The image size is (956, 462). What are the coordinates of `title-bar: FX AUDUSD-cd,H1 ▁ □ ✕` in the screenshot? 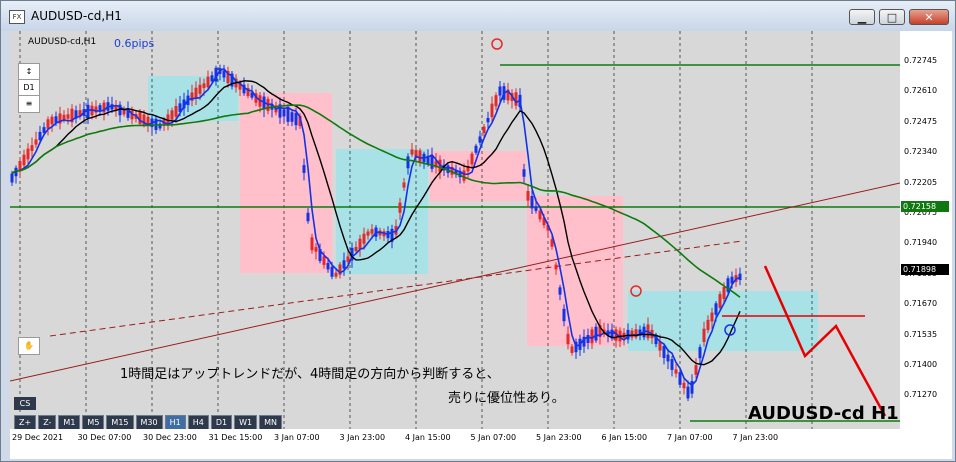 It's located at (478, 16).